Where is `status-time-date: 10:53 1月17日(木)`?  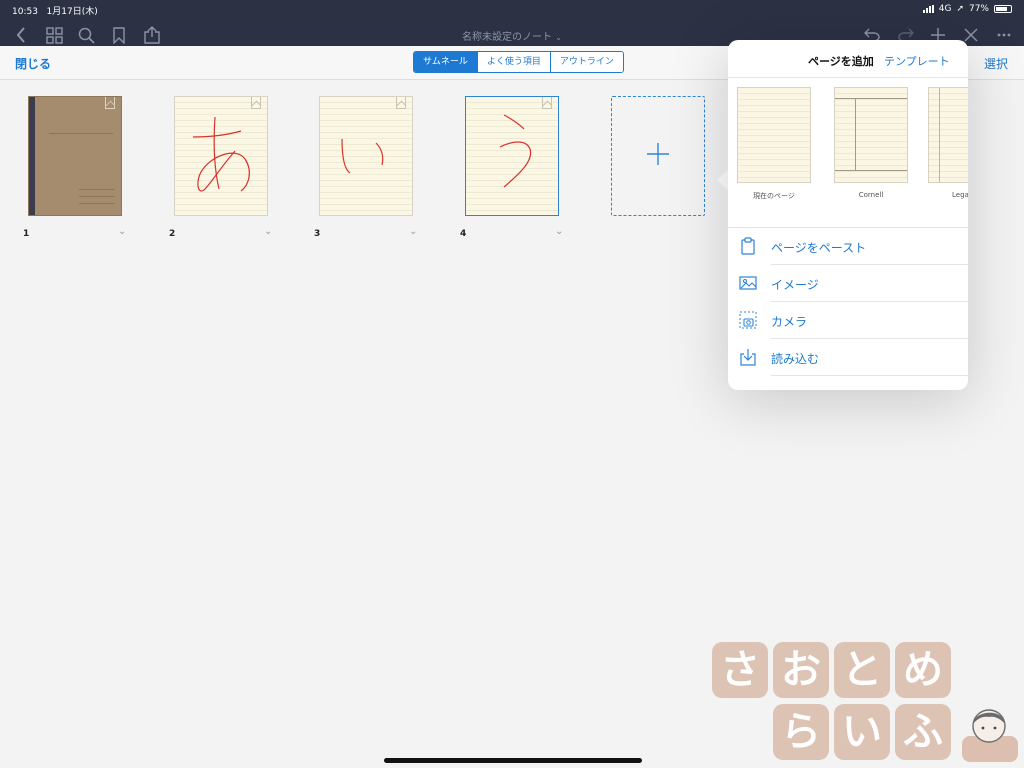 status-time-date: 10:53 1月17日(木) is located at coordinates (55, 10).